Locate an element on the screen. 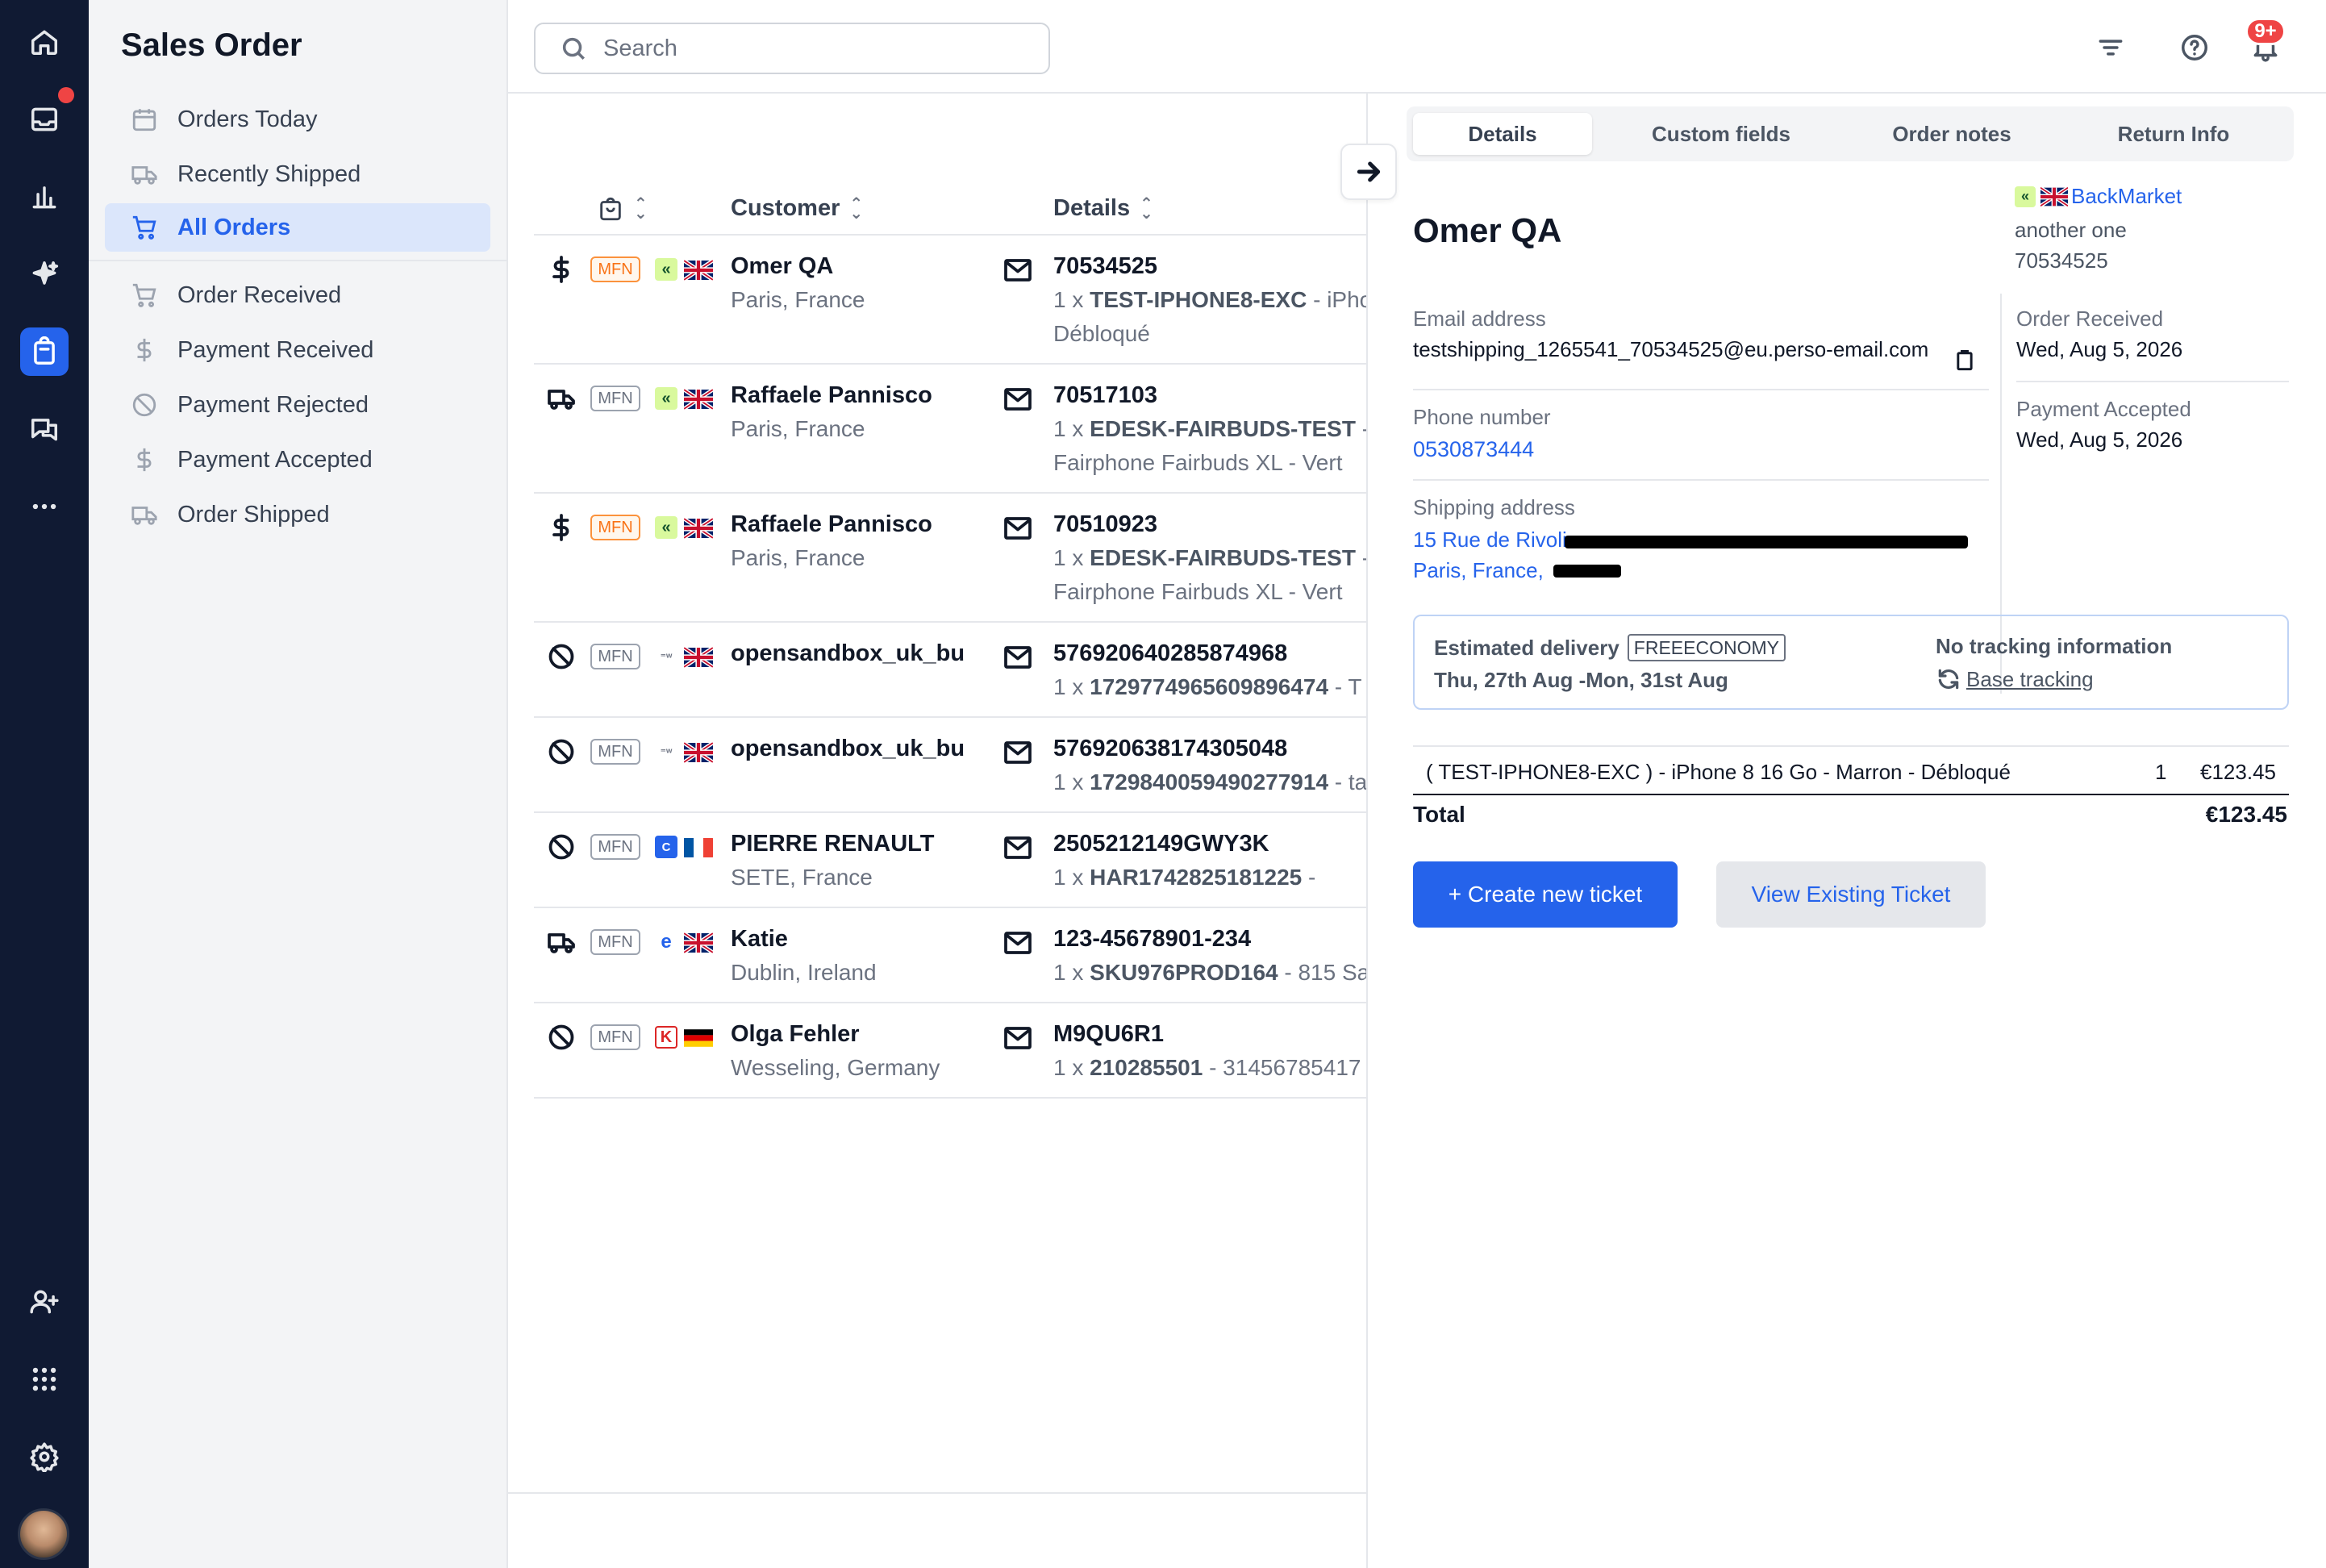 Image resolution: width=2326 pixels, height=1568 pixels. redaction-bar is located at coordinates (1587, 571).